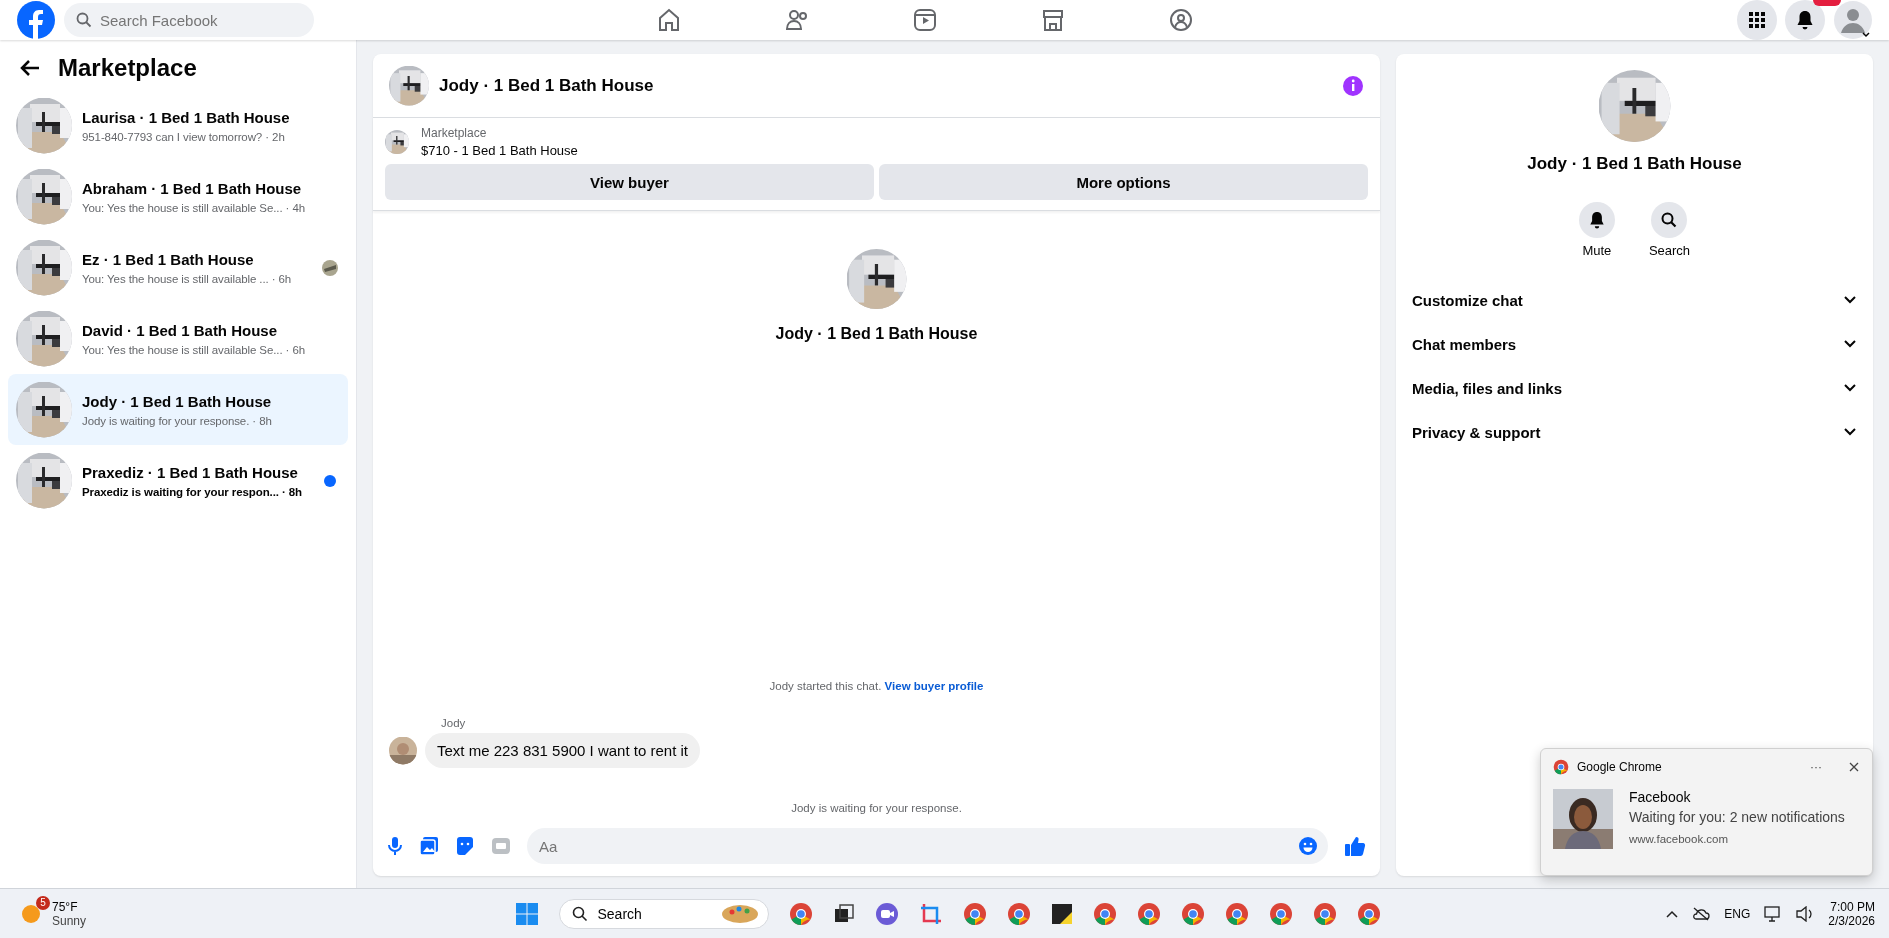  Describe the element at coordinates (36, 20) in the screenshot. I see `facebook-logo-icon` at that location.